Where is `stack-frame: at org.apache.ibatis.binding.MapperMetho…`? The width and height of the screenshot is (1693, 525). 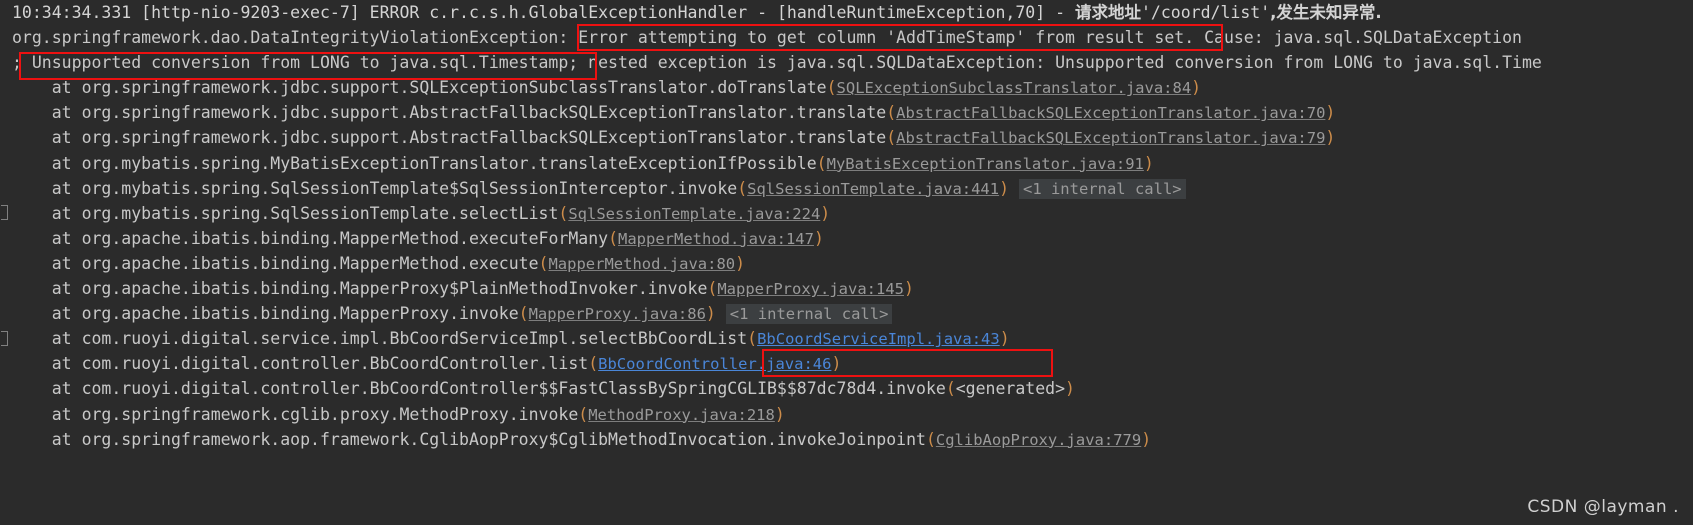 stack-frame: at org.apache.ibatis.binding.MapperMetho… is located at coordinates (846, 263).